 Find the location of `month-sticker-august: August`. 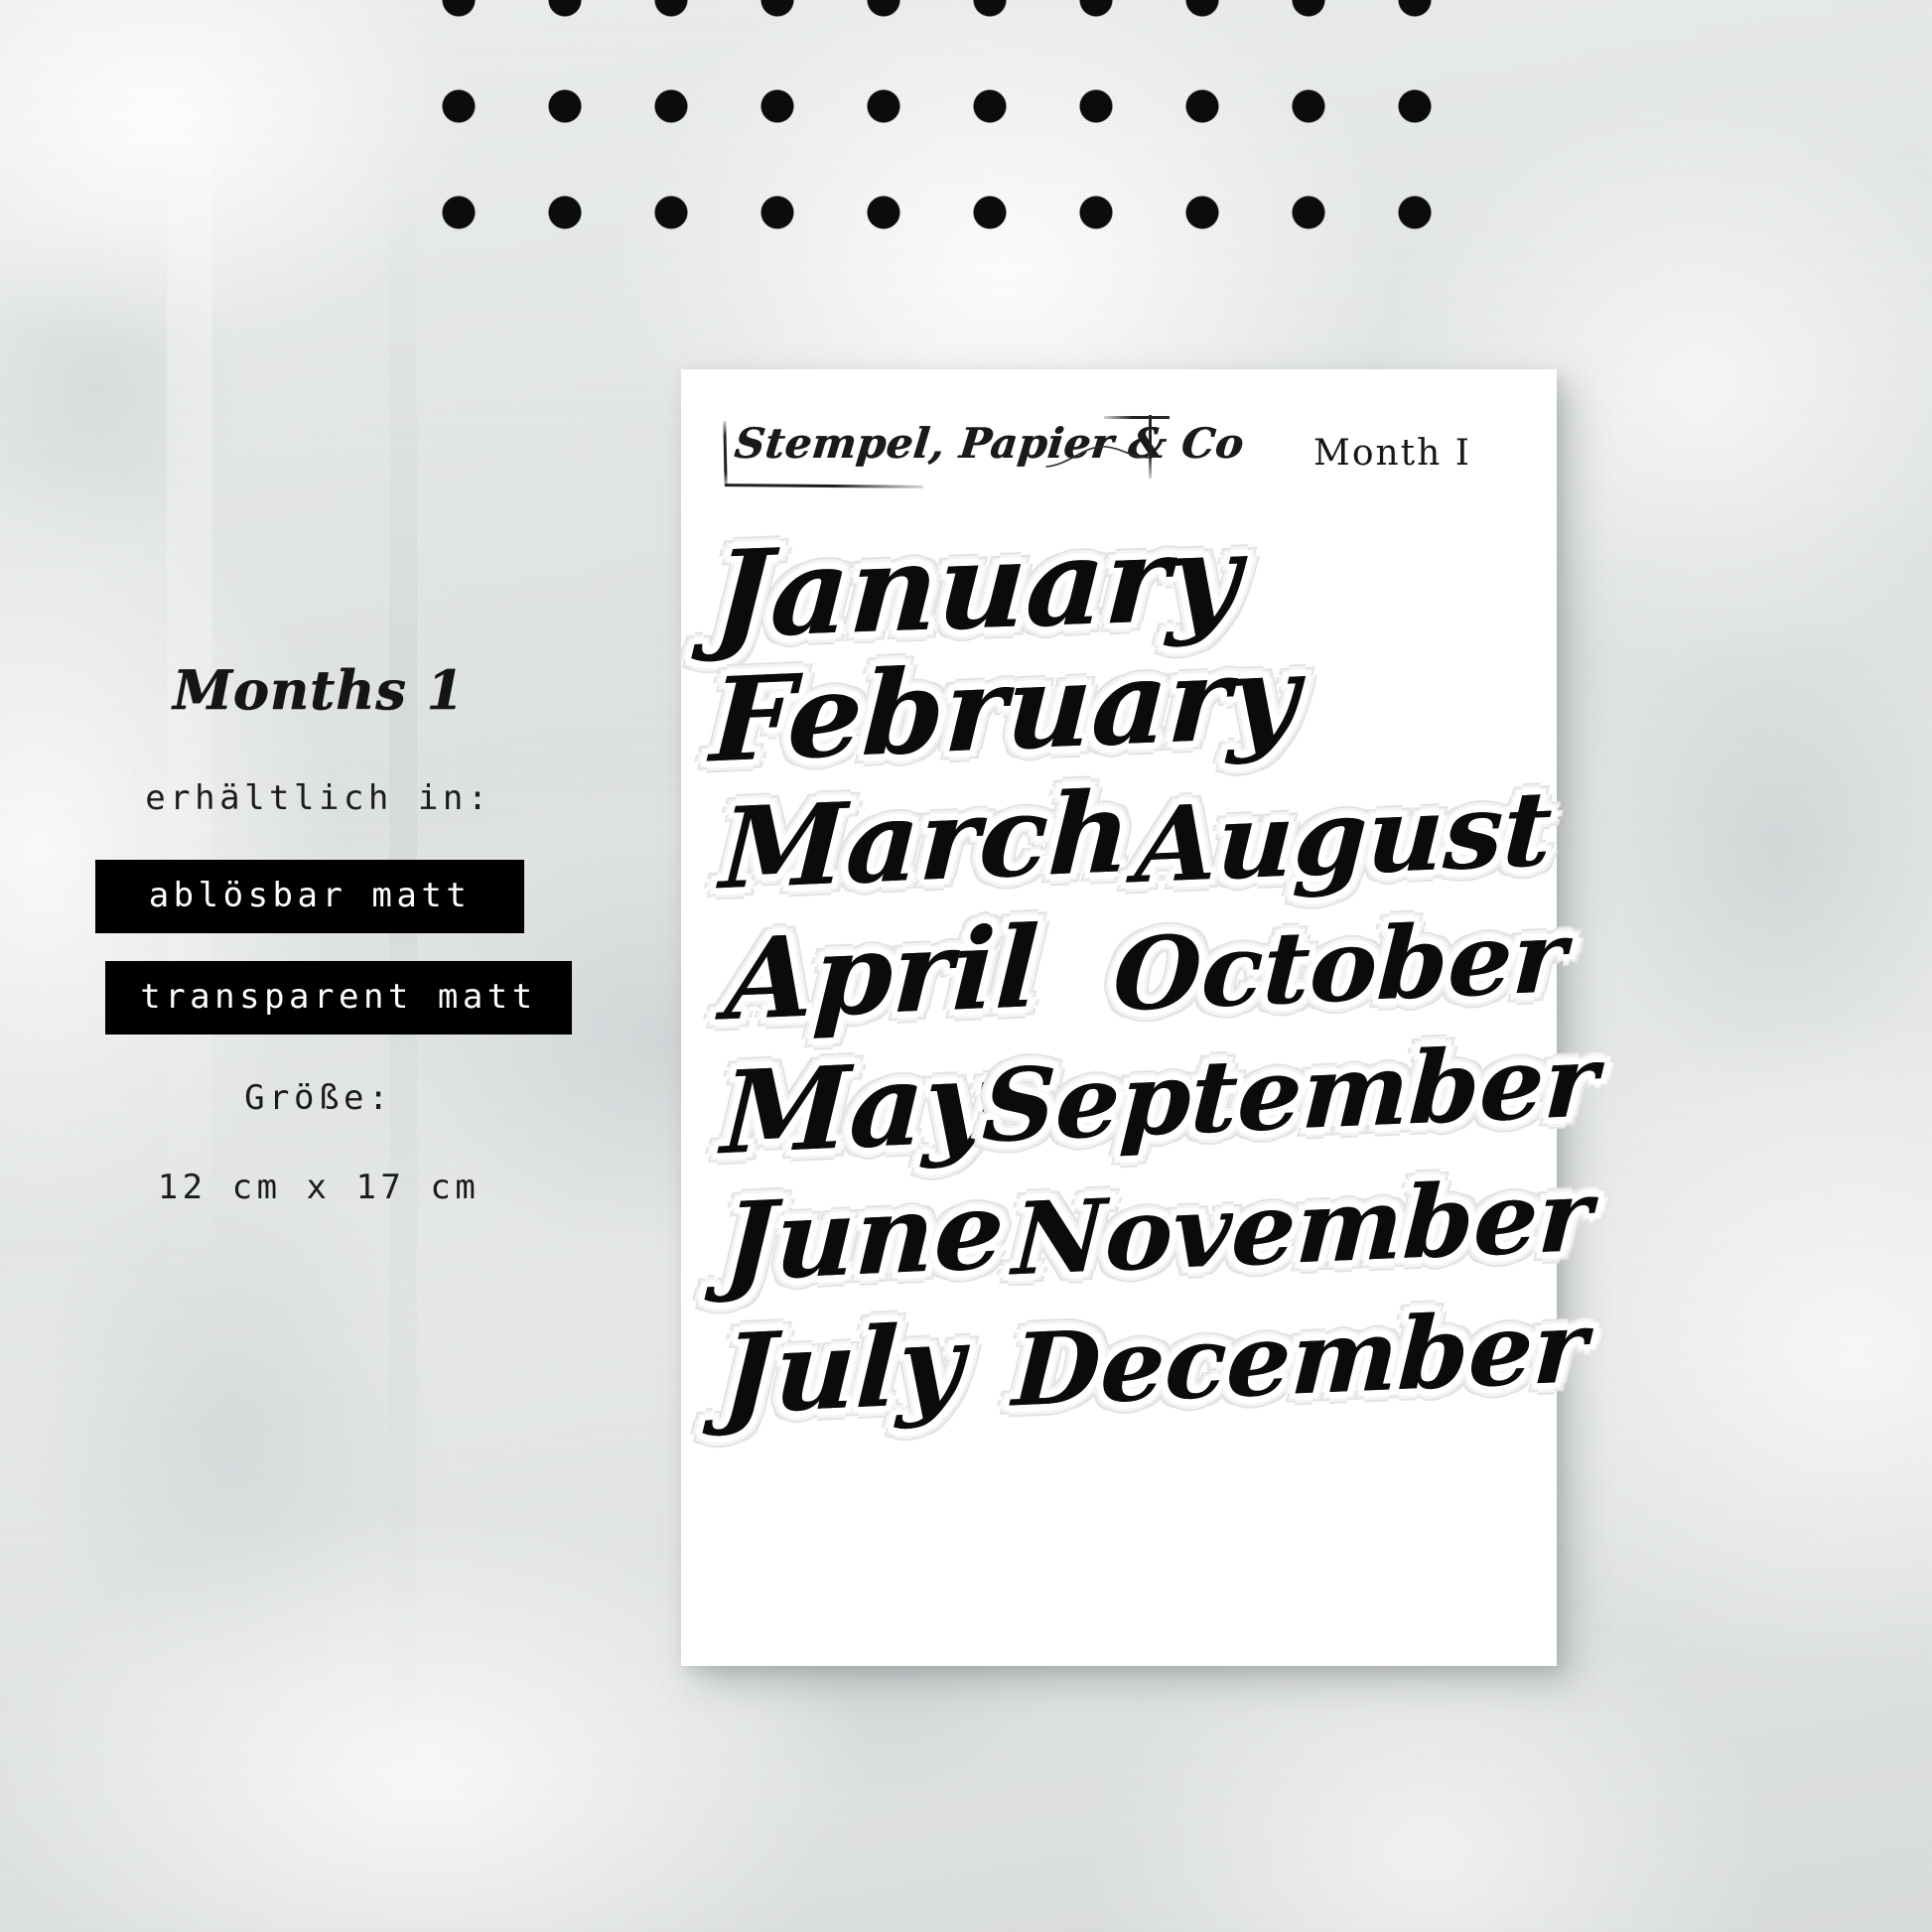

month-sticker-august: August is located at coordinates (1344, 836).